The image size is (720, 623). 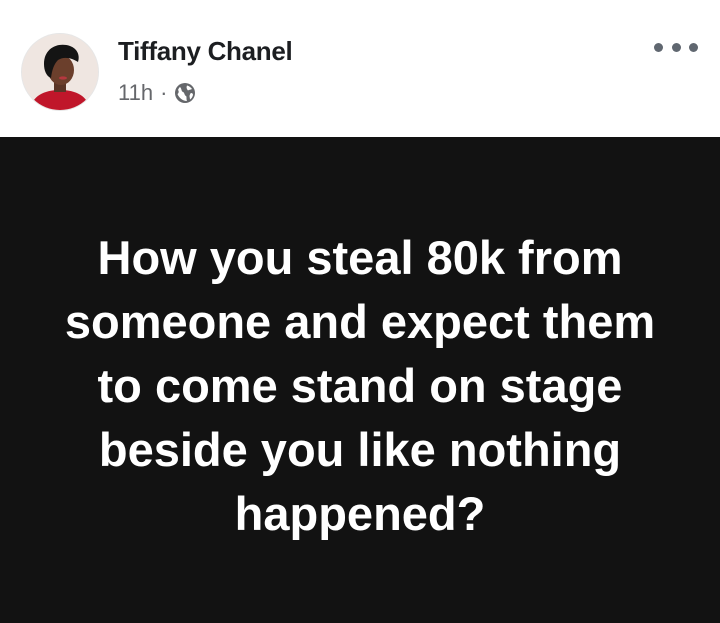 I want to click on avatar-photo, so click(x=60, y=72).